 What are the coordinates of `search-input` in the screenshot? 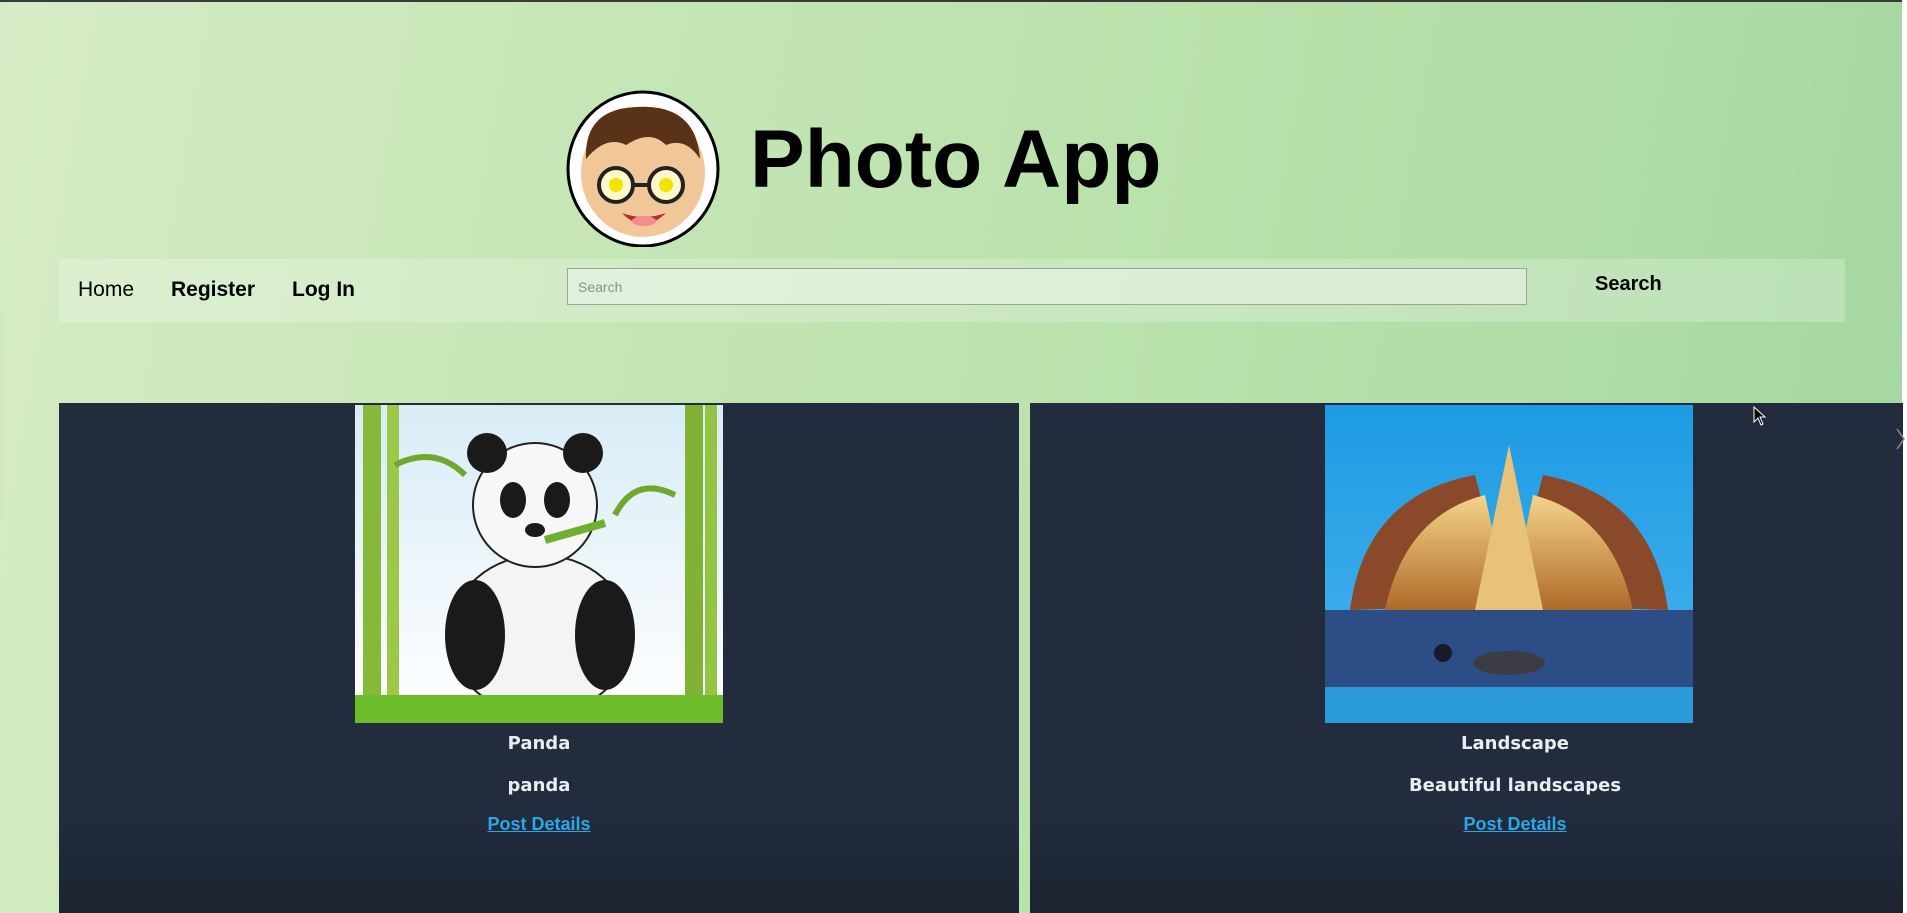 It's located at (1047, 286).